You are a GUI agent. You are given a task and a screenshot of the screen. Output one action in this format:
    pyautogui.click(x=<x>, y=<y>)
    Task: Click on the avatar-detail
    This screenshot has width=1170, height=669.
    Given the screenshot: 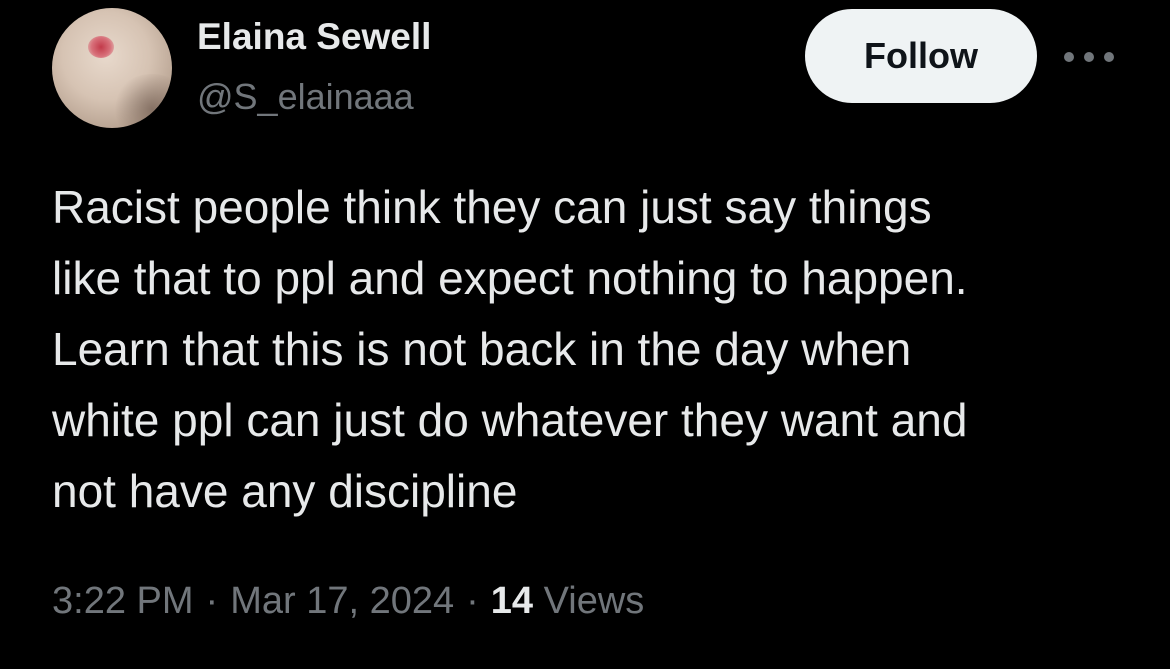 What is the action you would take?
    pyautogui.click(x=101, y=47)
    